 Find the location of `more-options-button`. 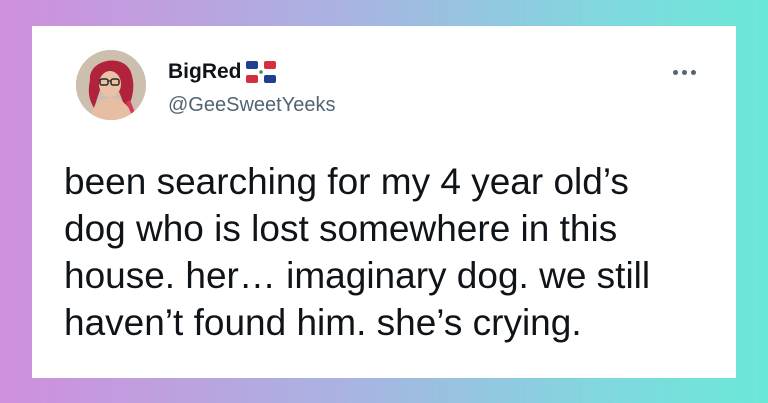

more-options-button is located at coordinates (684, 72).